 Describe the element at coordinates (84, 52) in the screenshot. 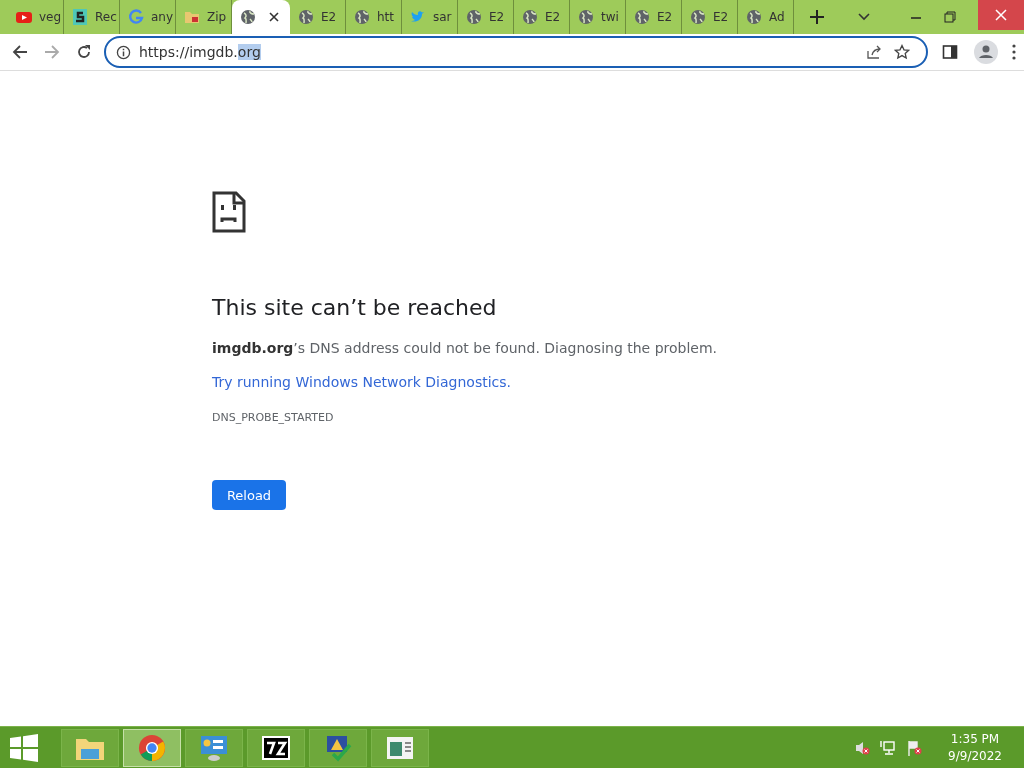

I see `reload-icon` at that location.